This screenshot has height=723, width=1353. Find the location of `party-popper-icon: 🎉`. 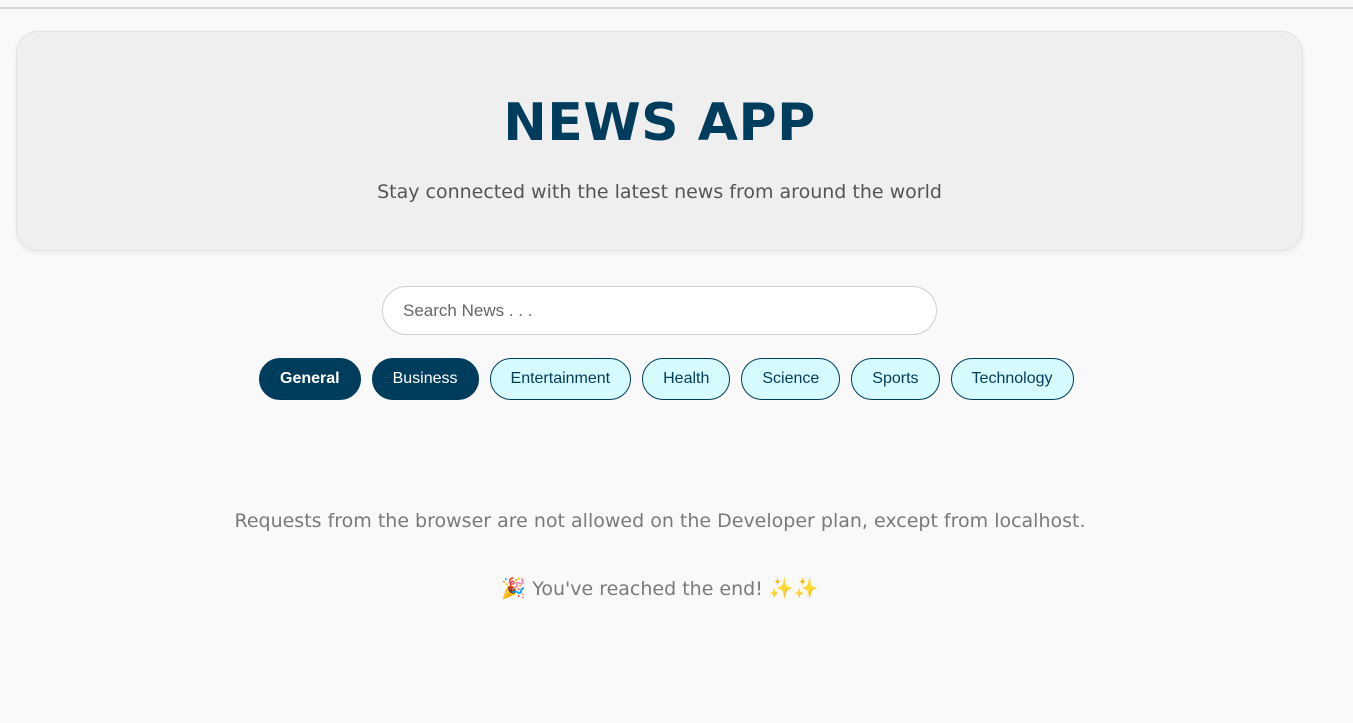

party-popper-icon: 🎉 is located at coordinates (514, 588).